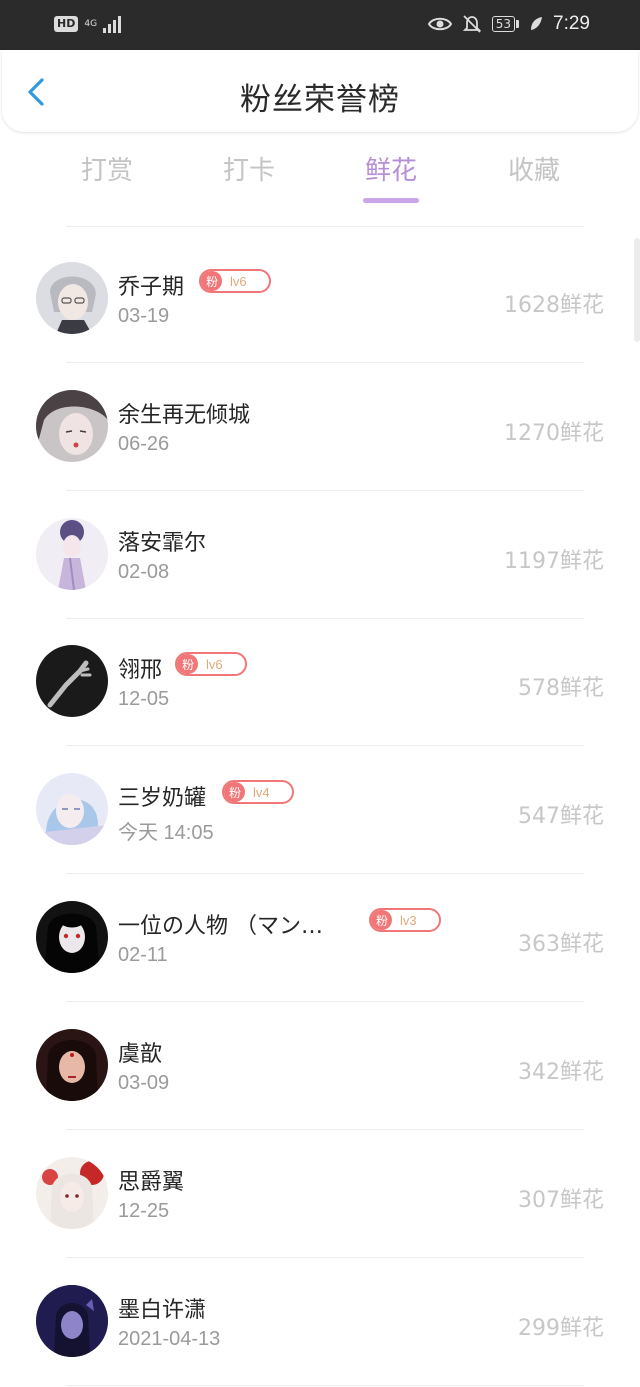  Describe the element at coordinates (390, 171) in the screenshot. I see `tab-label: 鲜花` at that location.